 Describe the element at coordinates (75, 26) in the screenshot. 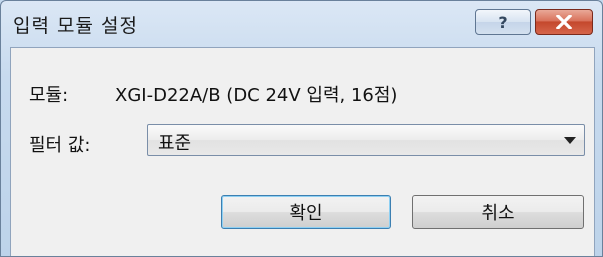

I see `window-title: 입력 모듈 설정` at that location.